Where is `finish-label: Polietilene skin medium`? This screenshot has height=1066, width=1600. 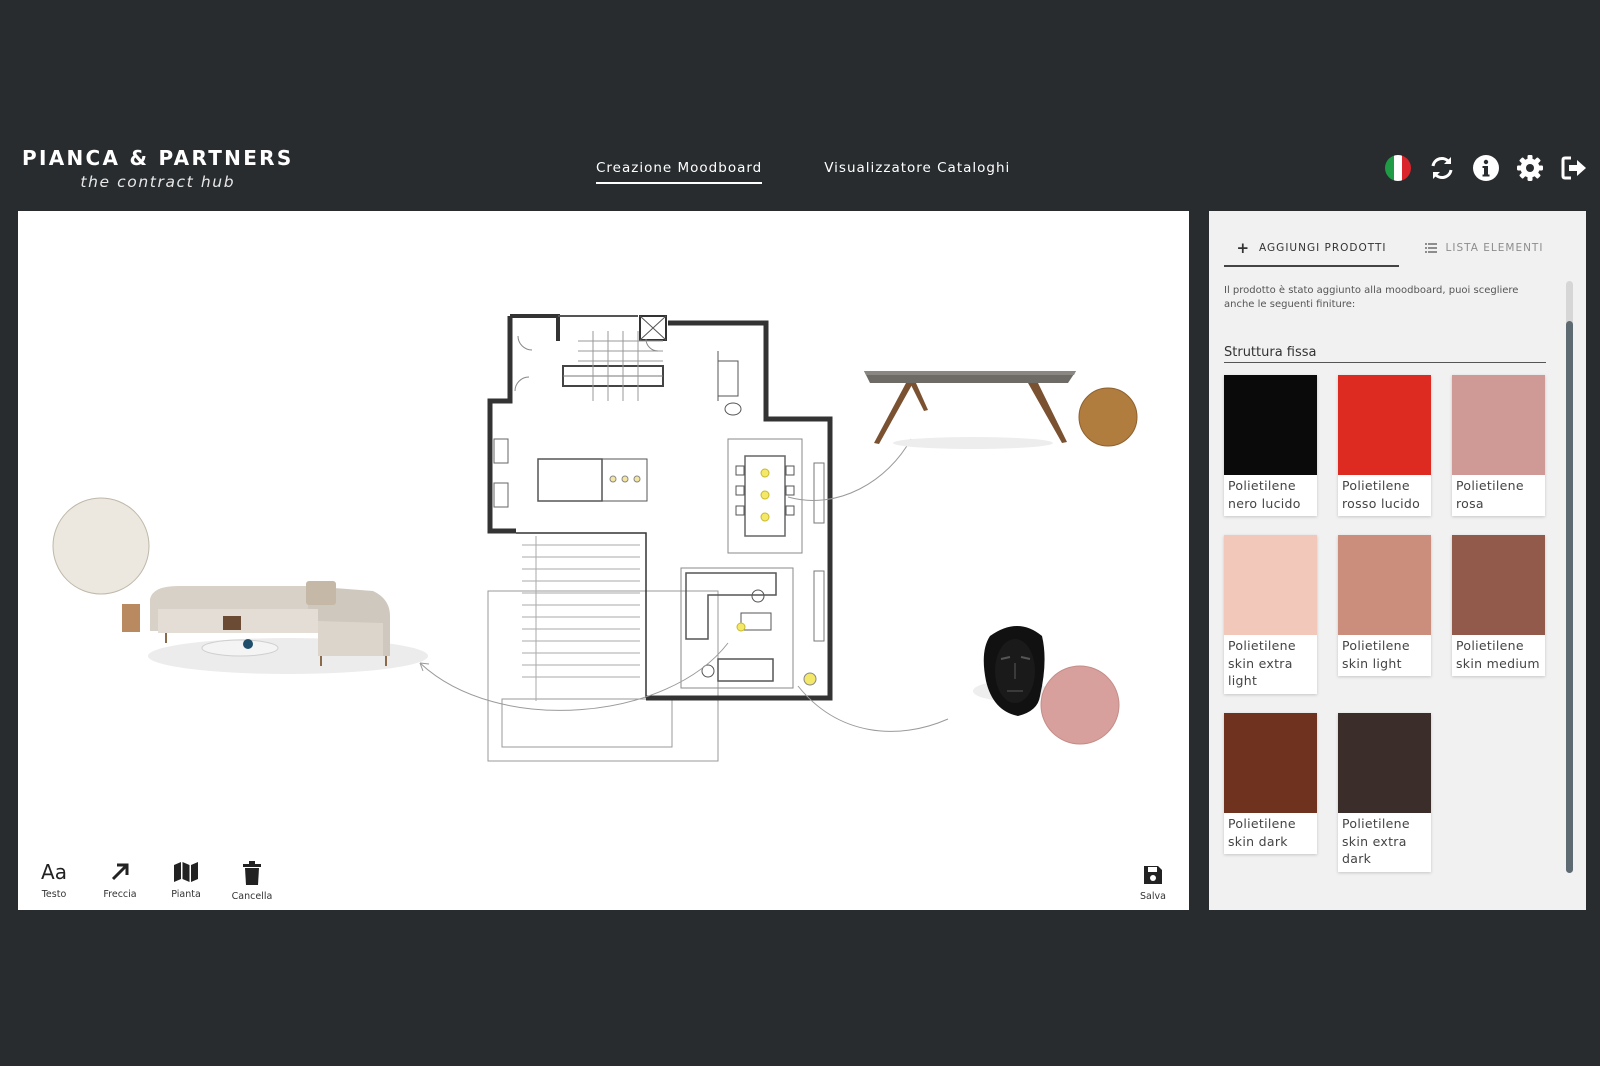
finish-label: Polietilene skin medium is located at coordinates (1498, 654).